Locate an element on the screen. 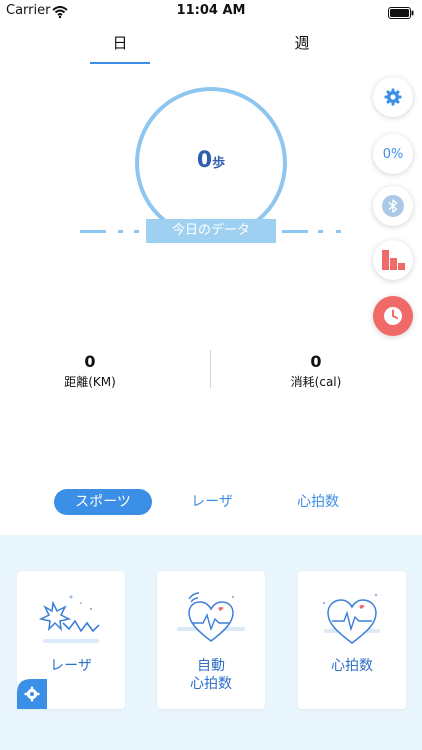  clock-icon is located at coordinates (393, 316).